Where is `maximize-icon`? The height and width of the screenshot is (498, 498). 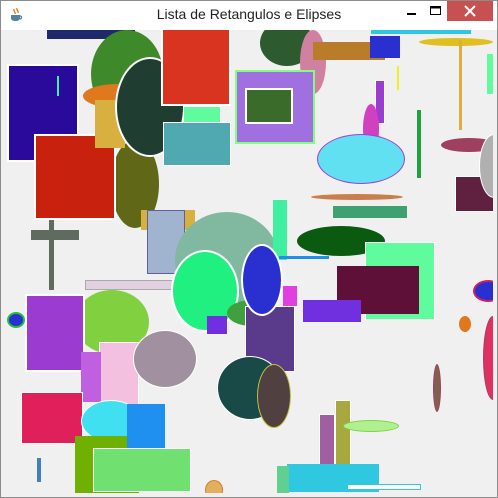 maximize-icon is located at coordinates (435, 10).